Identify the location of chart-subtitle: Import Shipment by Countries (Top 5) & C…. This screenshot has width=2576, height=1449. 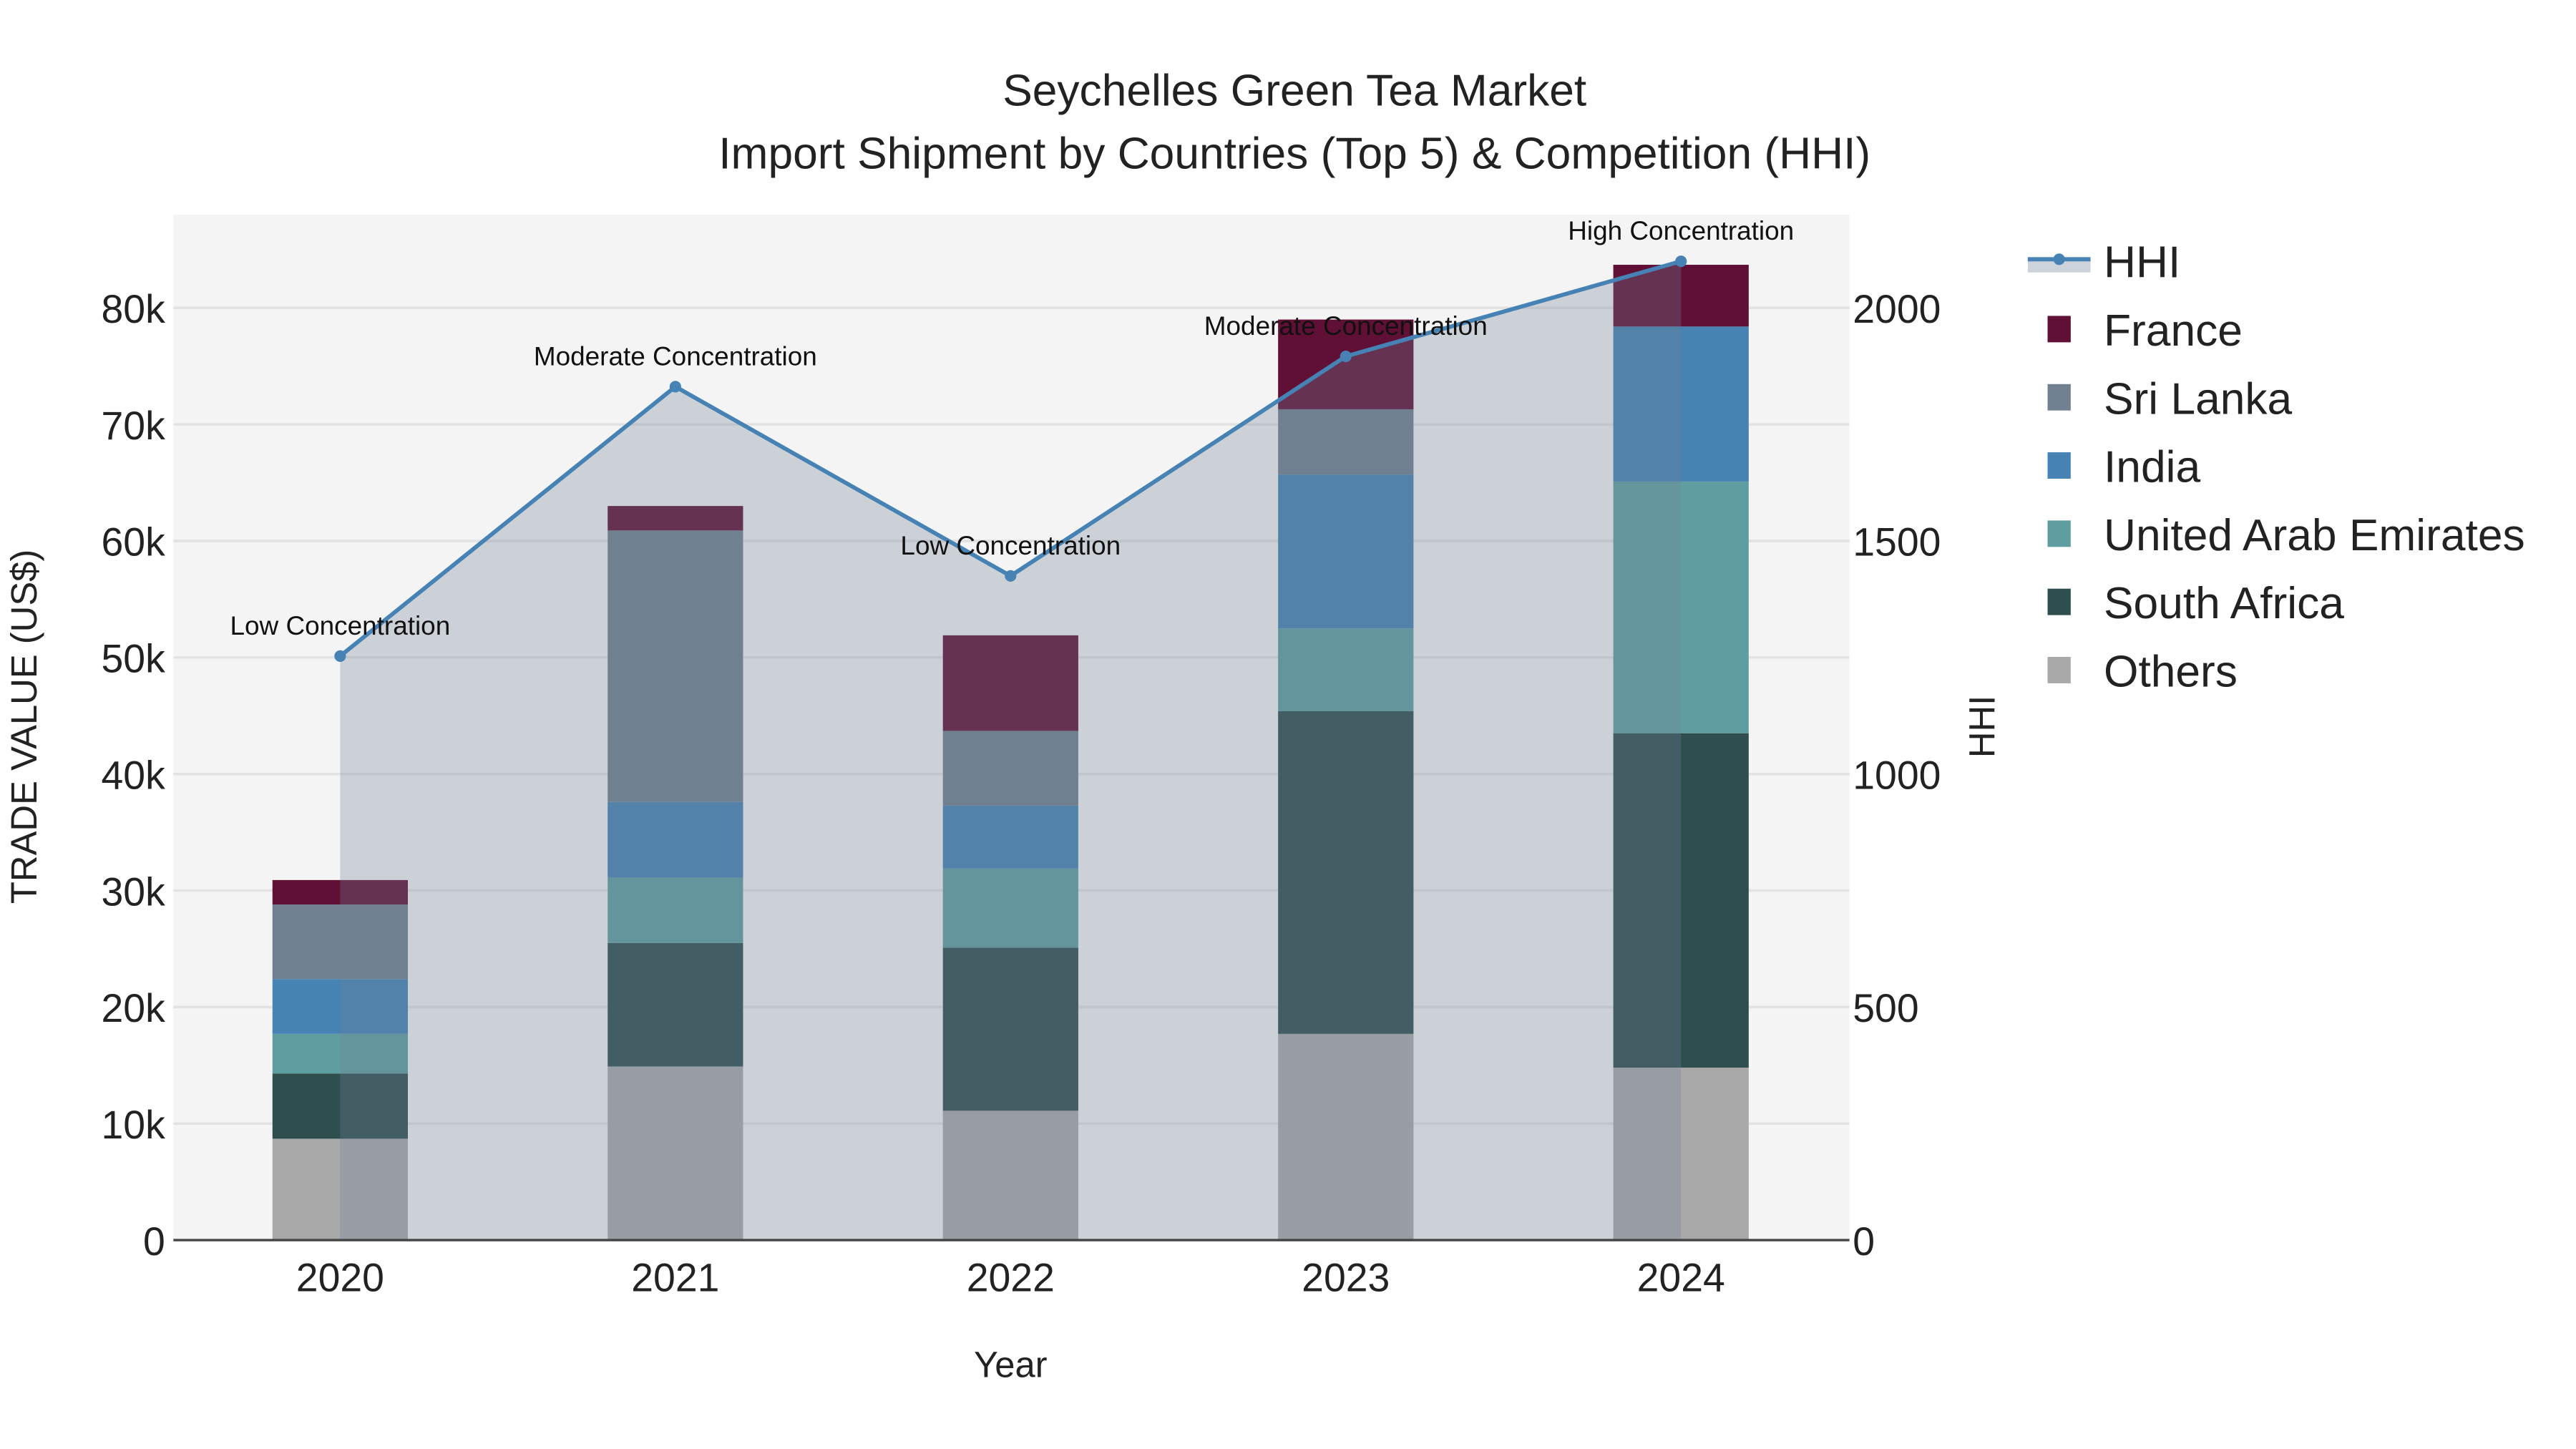
(1294, 153).